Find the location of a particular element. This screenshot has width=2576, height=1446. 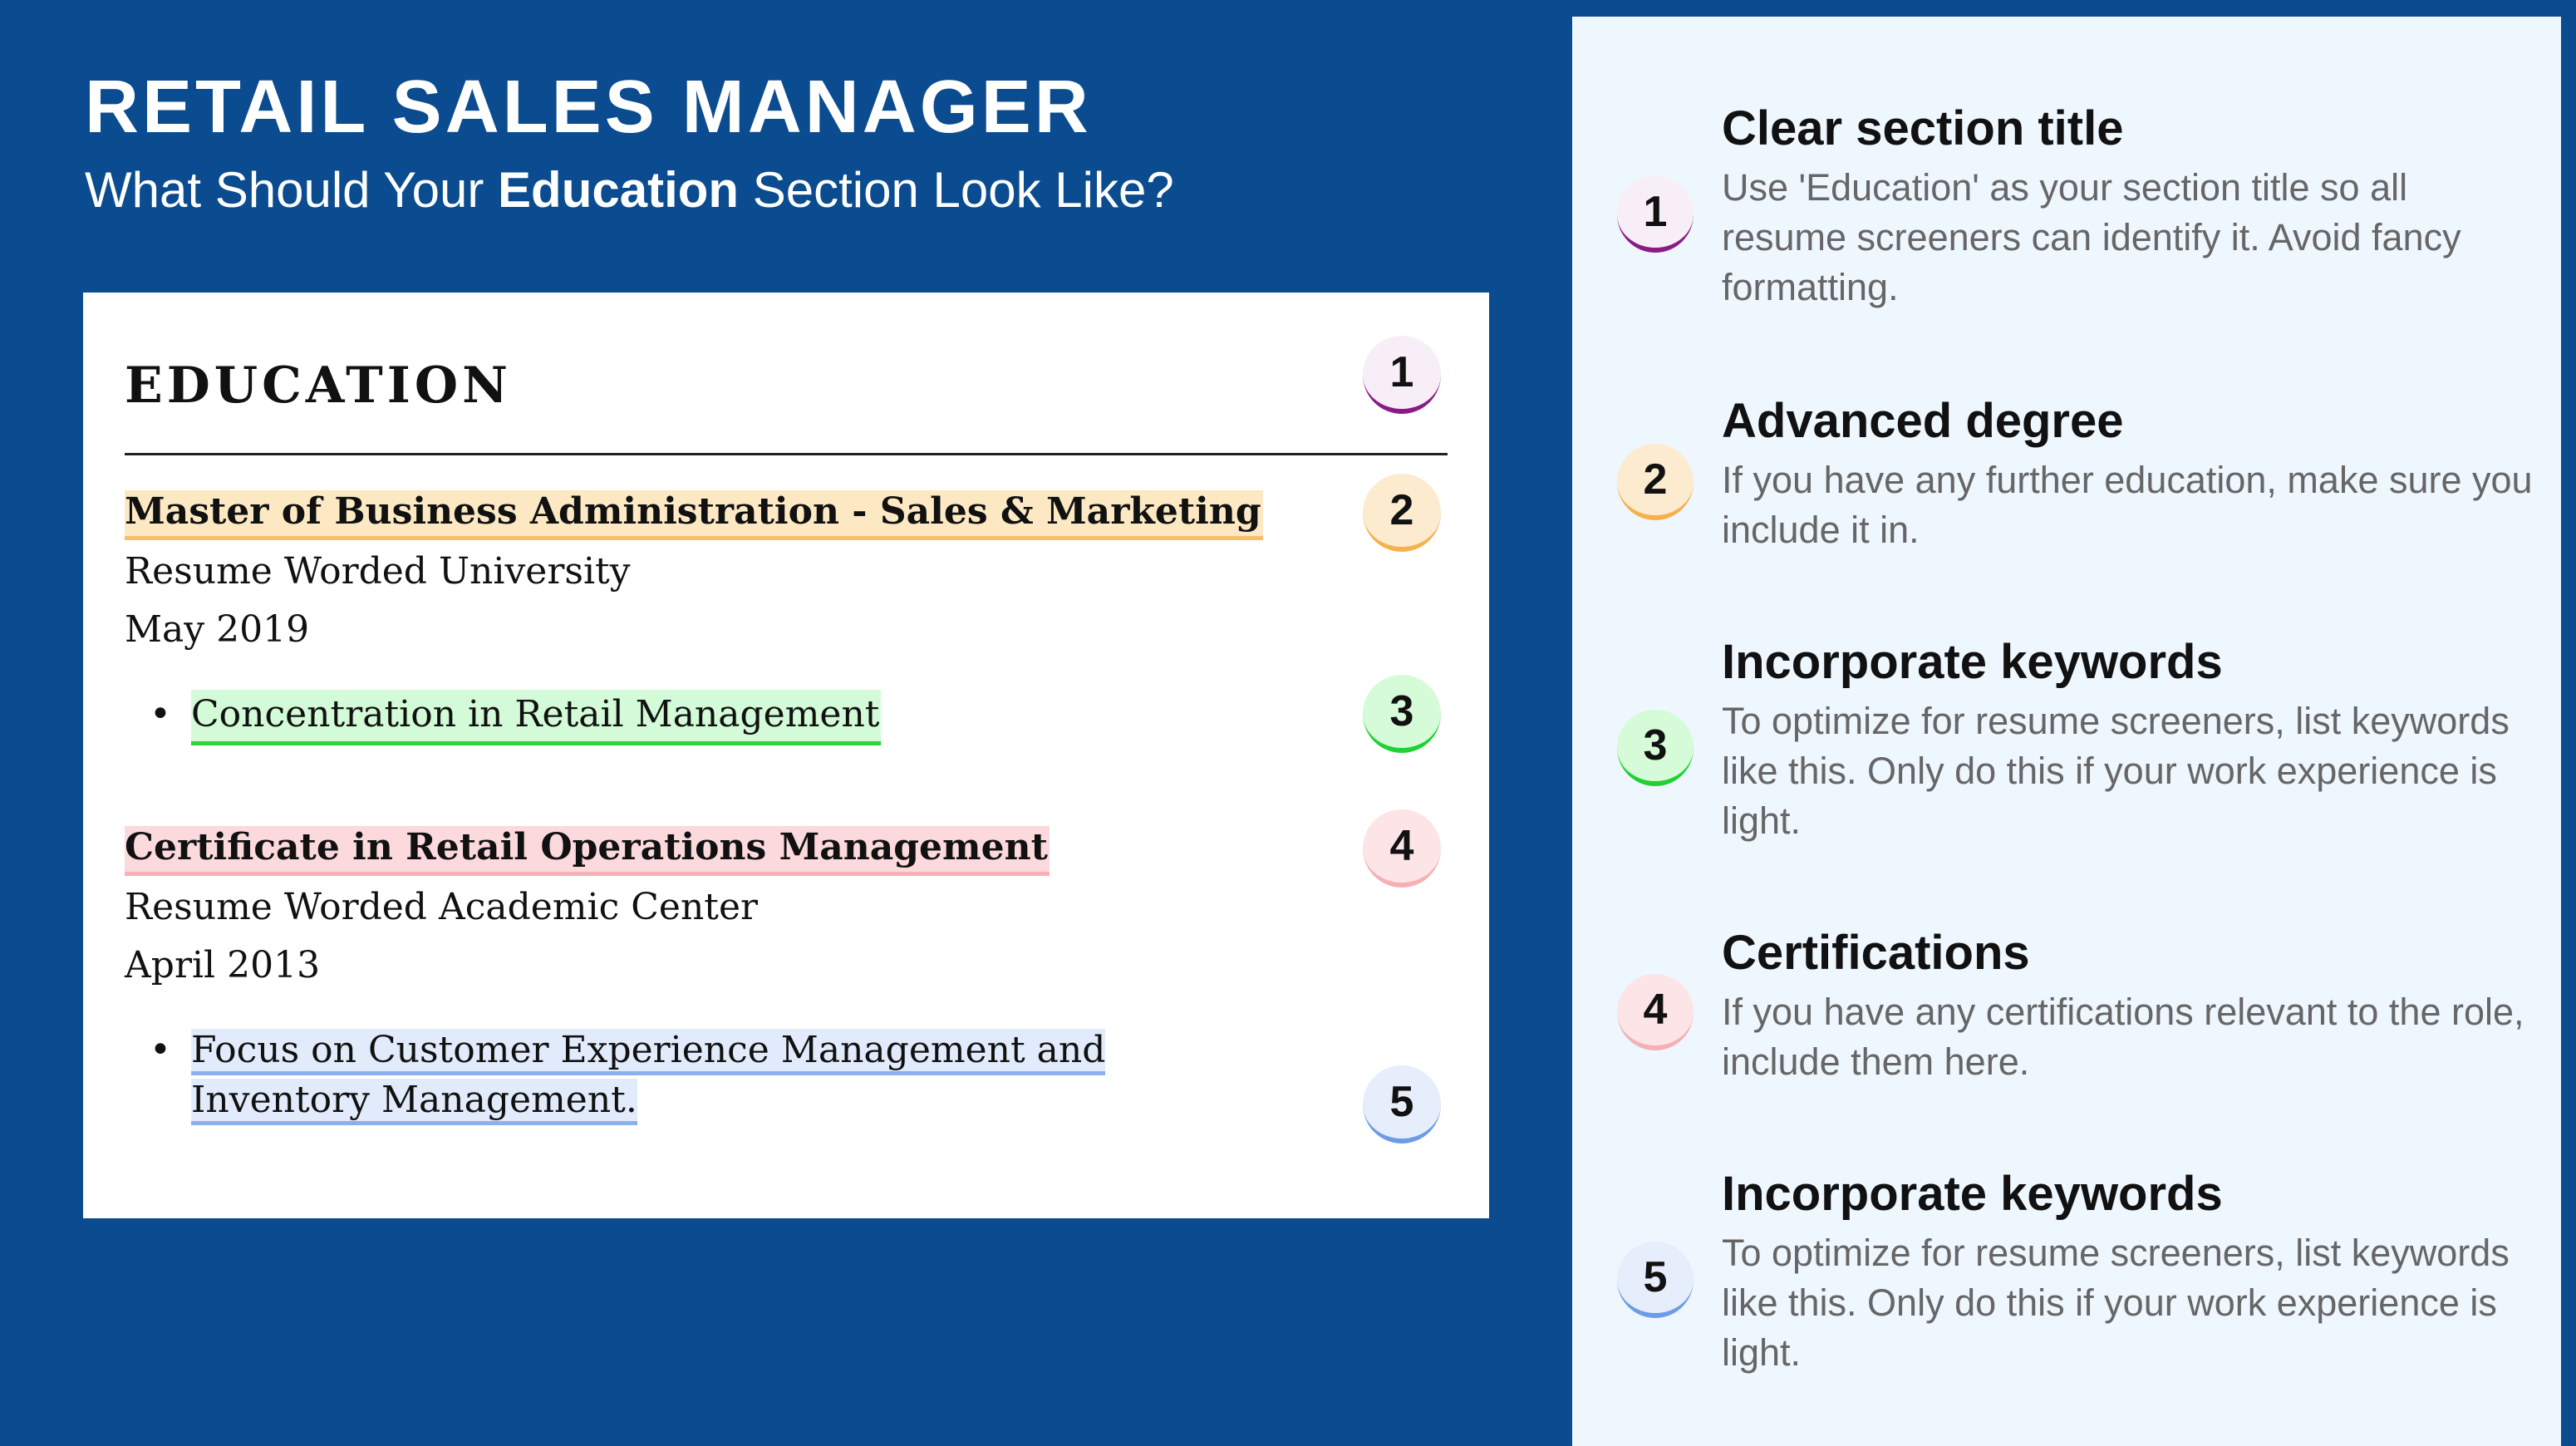

tip-3-title: Incorporate keywords is located at coordinates (1972, 662).